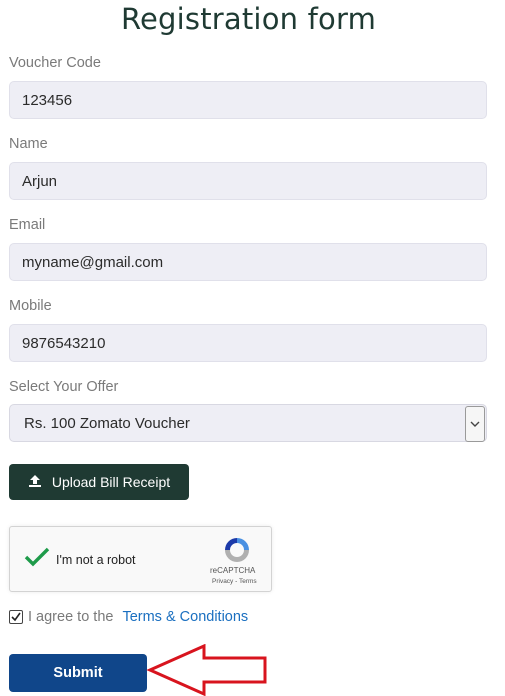 The height and width of the screenshot is (696, 505). I want to click on terms-checkbox, so click(16, 617).